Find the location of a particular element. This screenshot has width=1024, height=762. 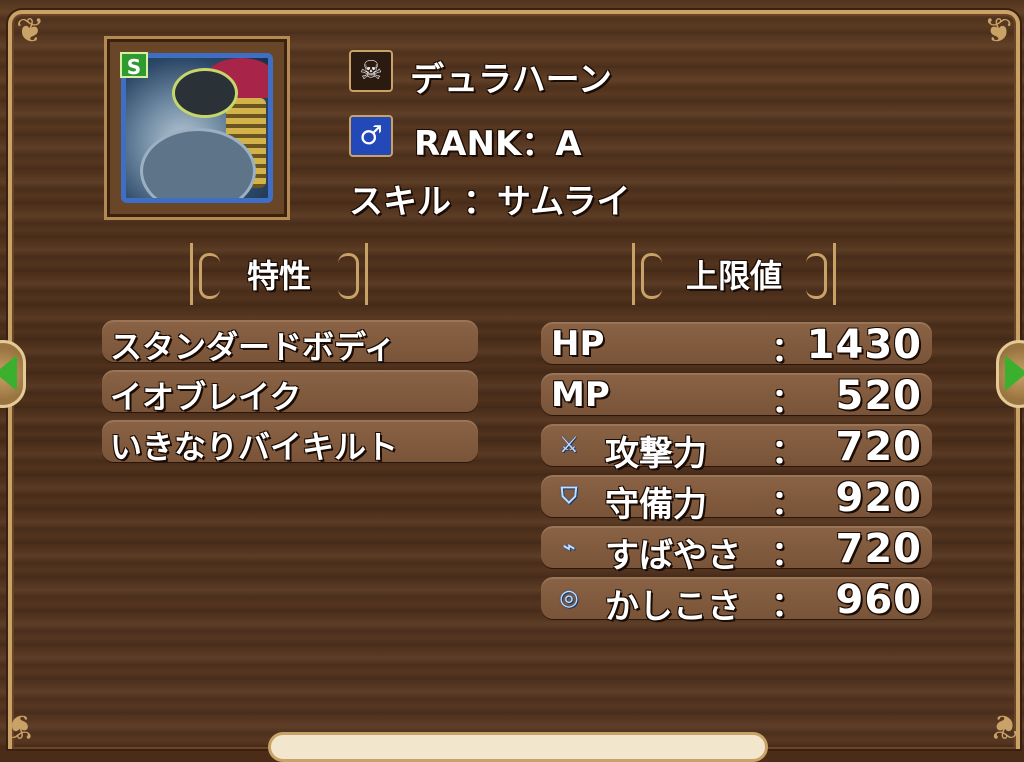

boot-icon: ⌁ is located at coordinates (569, 547).